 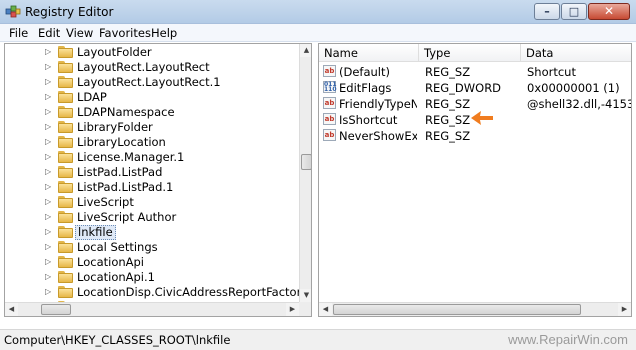 What do you see at coordinates (92, 97) in the screenshot?
I see `tree-item-label: LDAP` at bounding box center [92, 97].